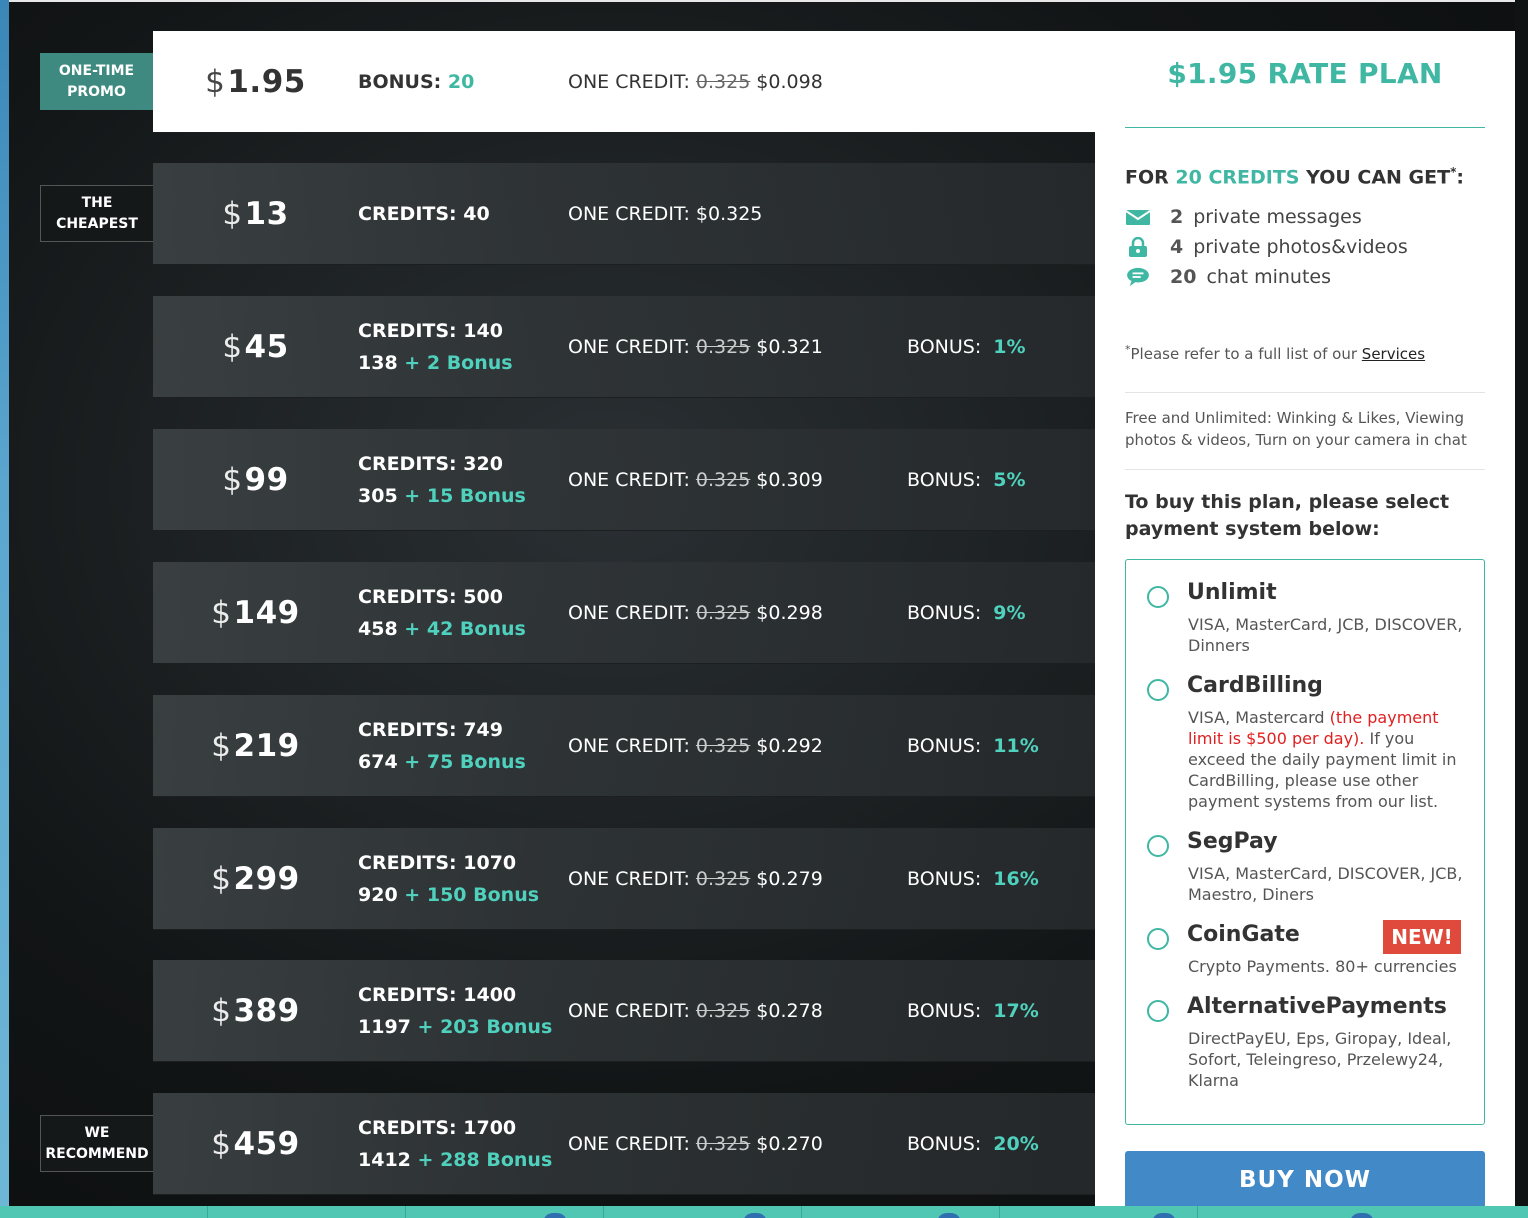 The height and width of the screenshot is (1218, 1528). I want to click on bonus-credits: 150, so click(446, 894).